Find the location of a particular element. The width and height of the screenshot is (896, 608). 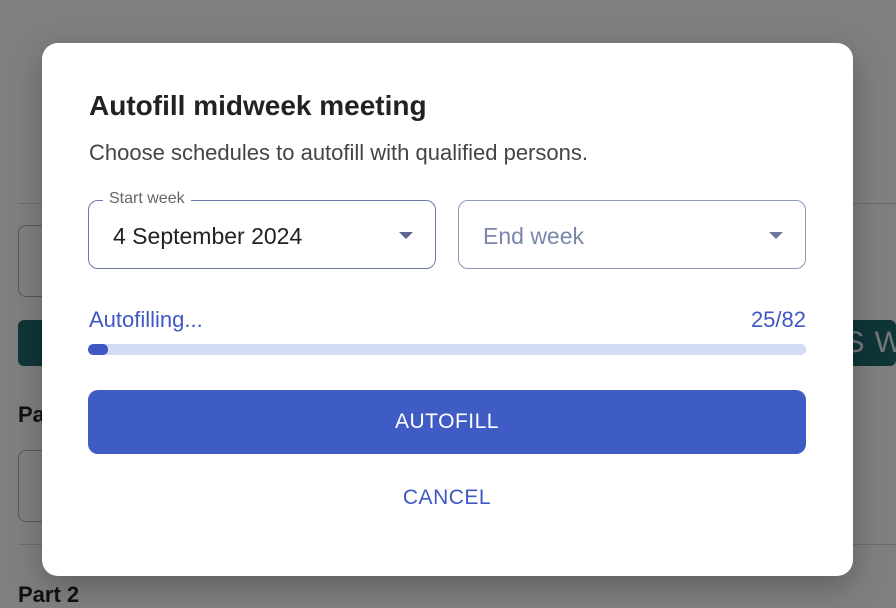

progress-bar-fill is located at coordinates (98, 349).